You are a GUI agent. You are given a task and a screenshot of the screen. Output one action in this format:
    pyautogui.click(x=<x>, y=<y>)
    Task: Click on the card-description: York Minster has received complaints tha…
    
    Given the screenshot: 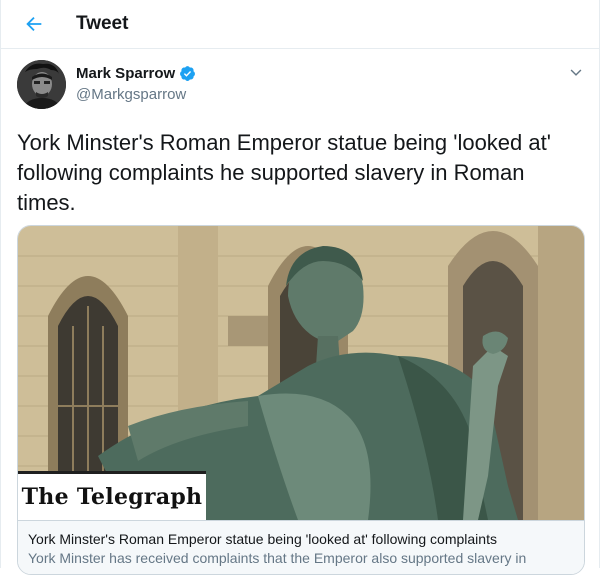 What is the action you would take?
    pyautogui.click(x=277, y=558)
    